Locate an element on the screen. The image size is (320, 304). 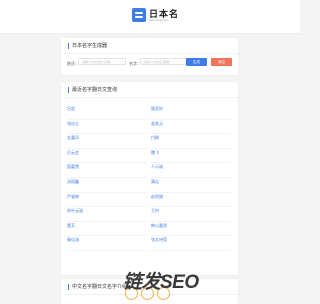
intro-title: 中文名字翻日文名字介绍 is located at coordinates (175, 289).